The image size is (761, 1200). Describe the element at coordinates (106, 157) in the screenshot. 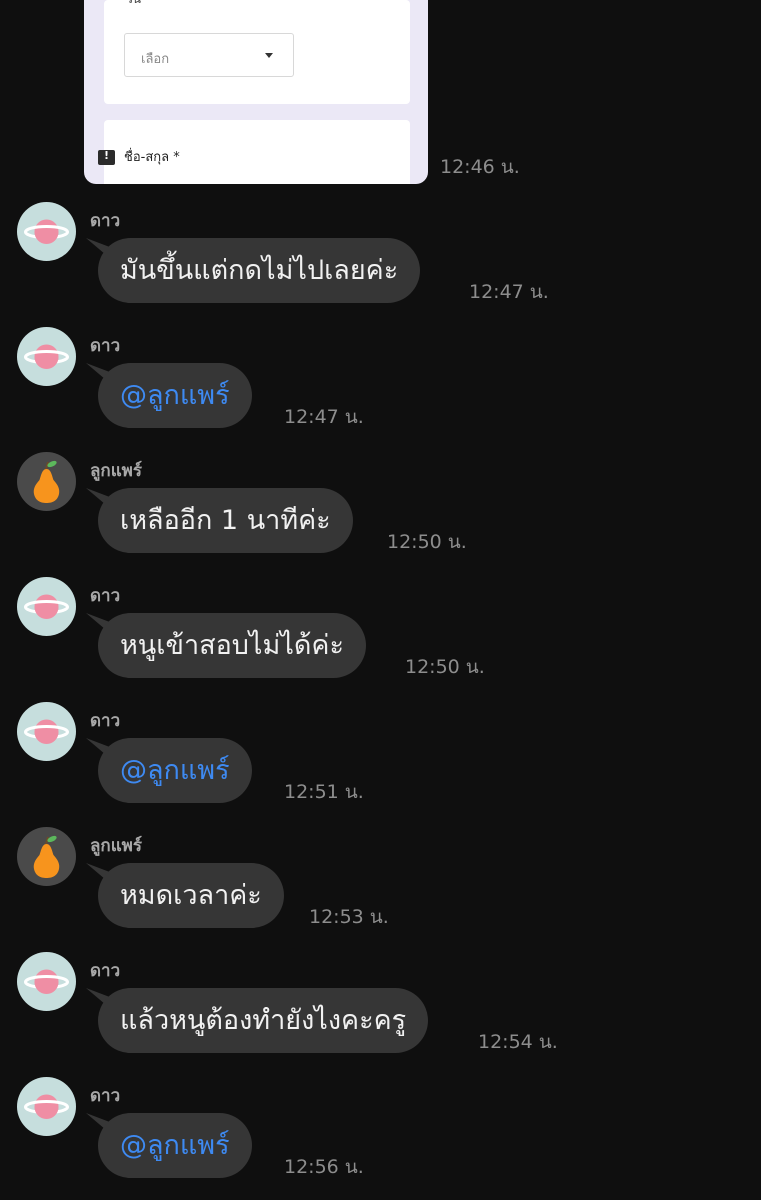

I see `feedback-icon` at that location.